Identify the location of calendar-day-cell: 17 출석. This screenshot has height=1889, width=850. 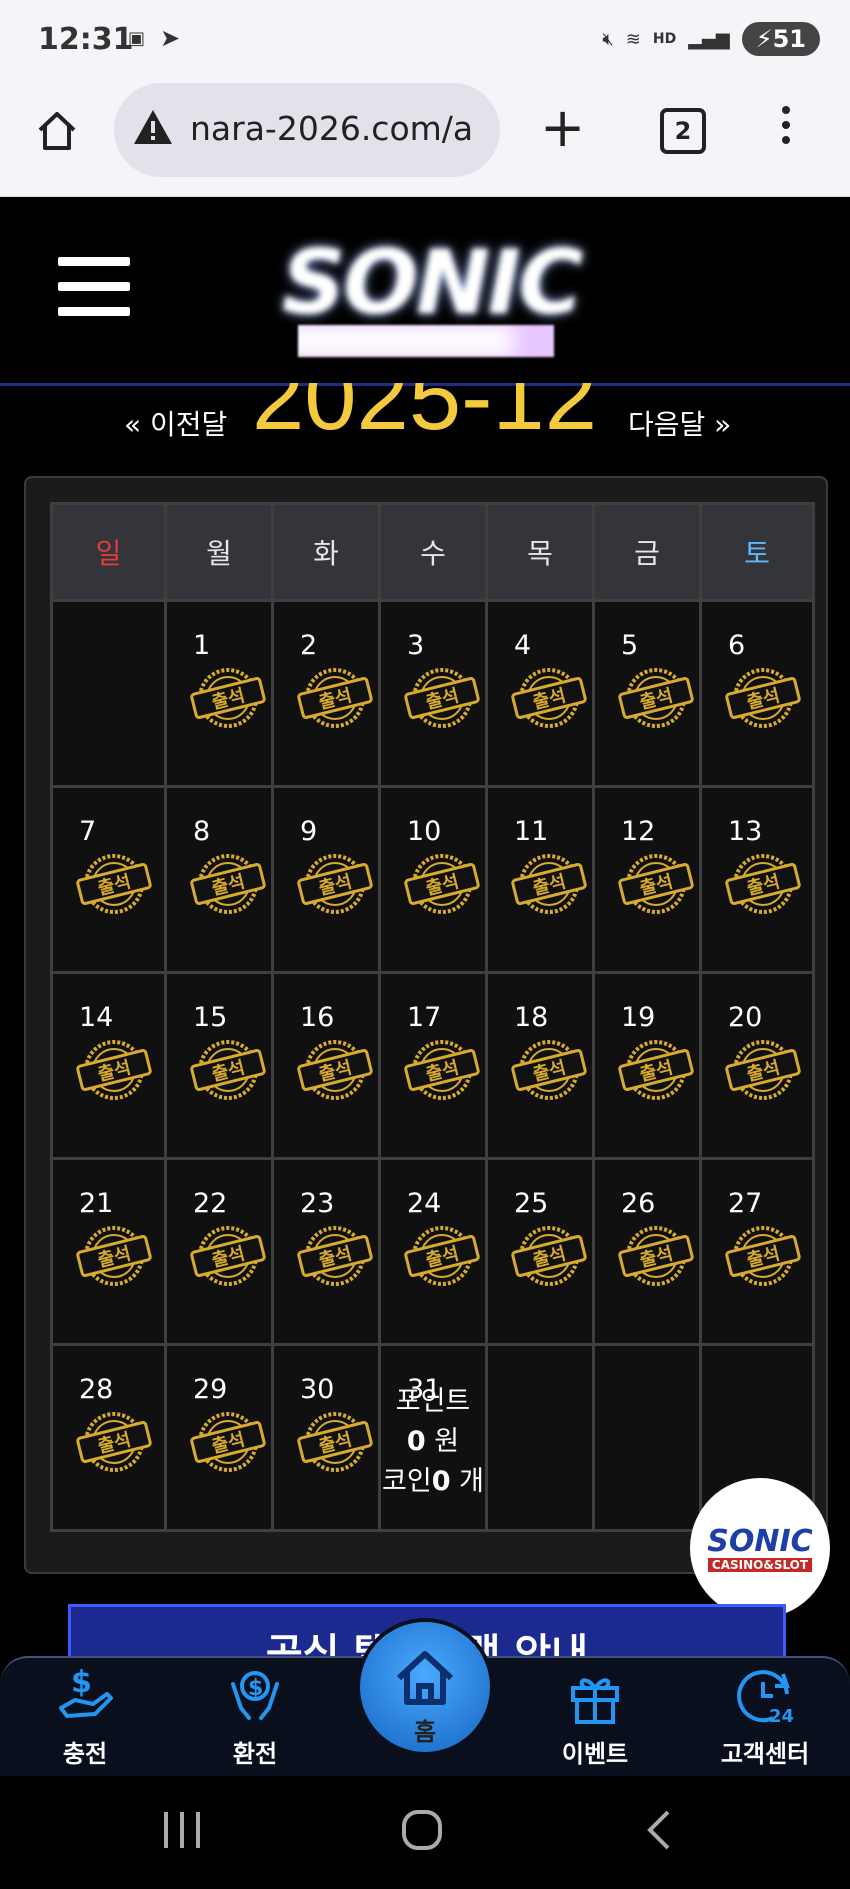
(433, 1065).